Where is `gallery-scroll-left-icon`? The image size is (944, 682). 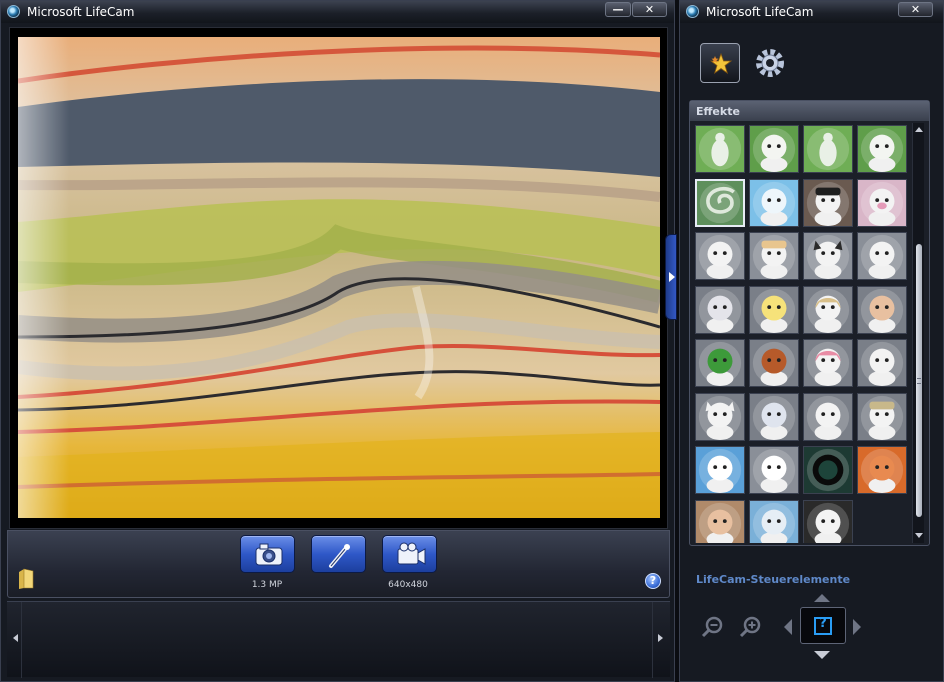 gallery-scroll-left-icon is located at coordinates (15, 638).